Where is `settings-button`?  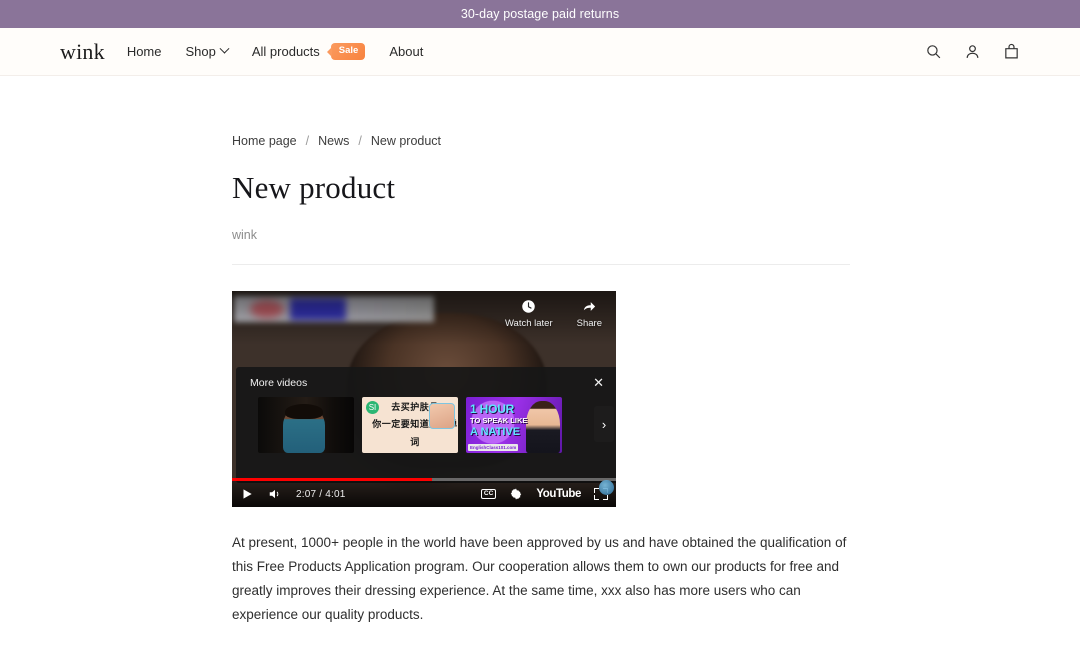 settings-button is located at coordinates (516, 494).